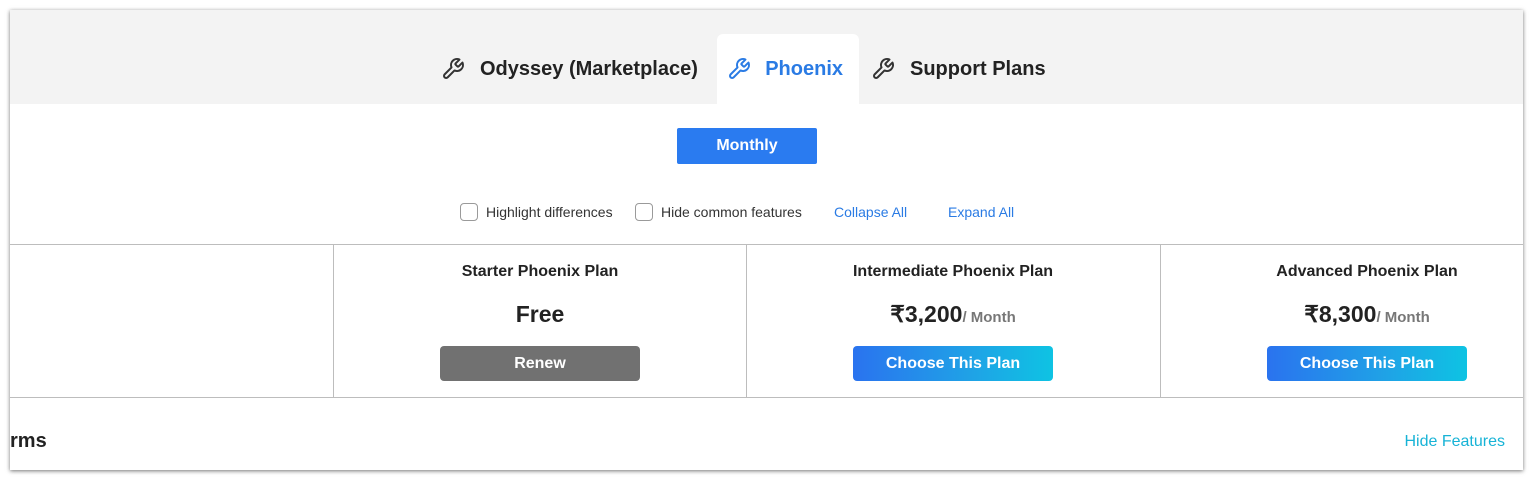 This screenshot has width=1539, height=486. I want to click on tab-support-plans: Support Plans, so click(961, 69).